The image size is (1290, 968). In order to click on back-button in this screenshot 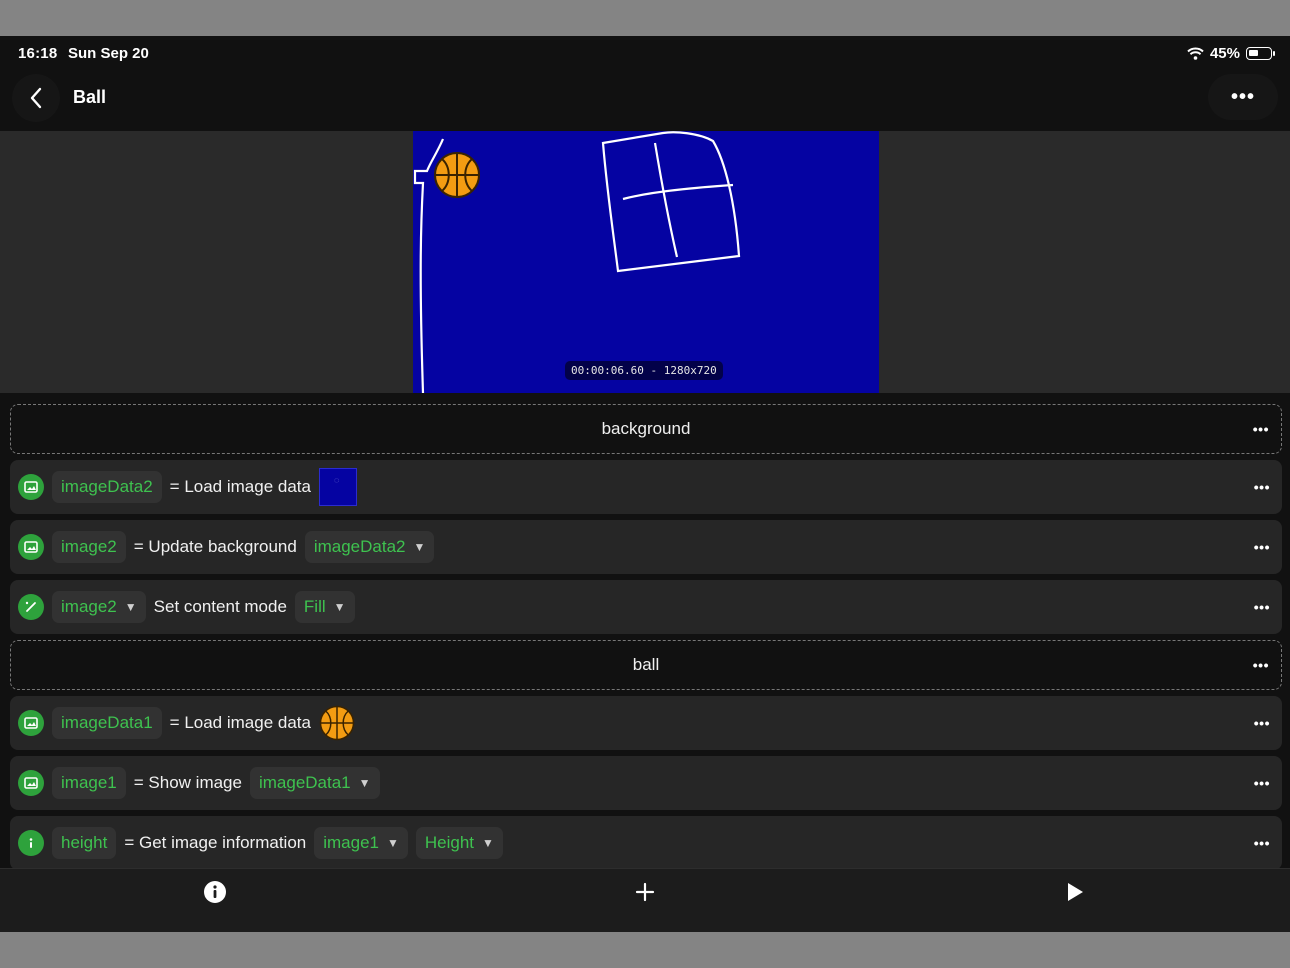, I will do `click(36, 98)`.